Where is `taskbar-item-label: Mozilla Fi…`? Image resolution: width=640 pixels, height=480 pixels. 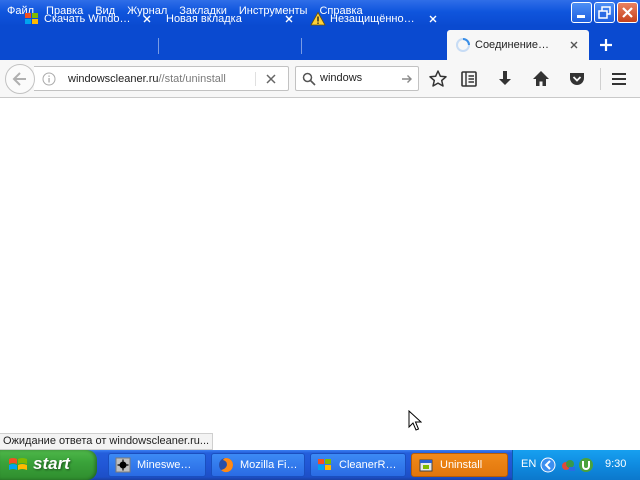
taskbar-item-label: Mozilla Fi… is located at coordinates (269, 465).